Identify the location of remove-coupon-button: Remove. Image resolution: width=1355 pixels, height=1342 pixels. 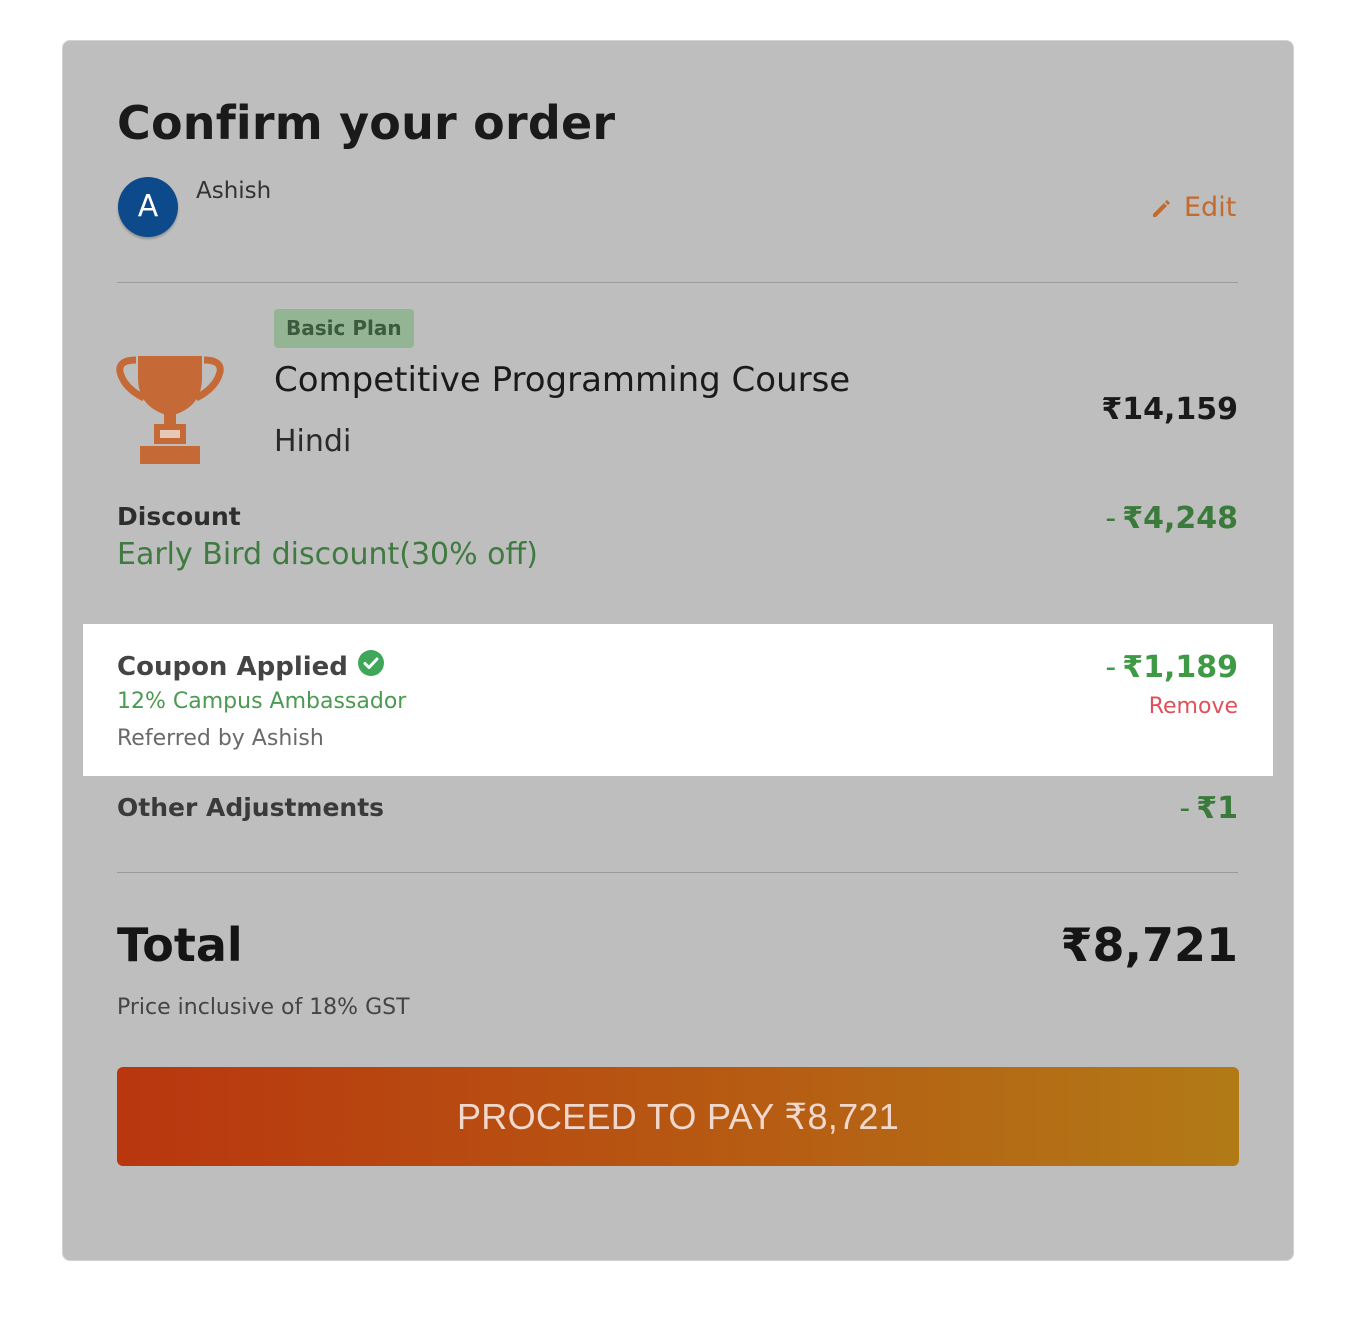
(1193, 706).